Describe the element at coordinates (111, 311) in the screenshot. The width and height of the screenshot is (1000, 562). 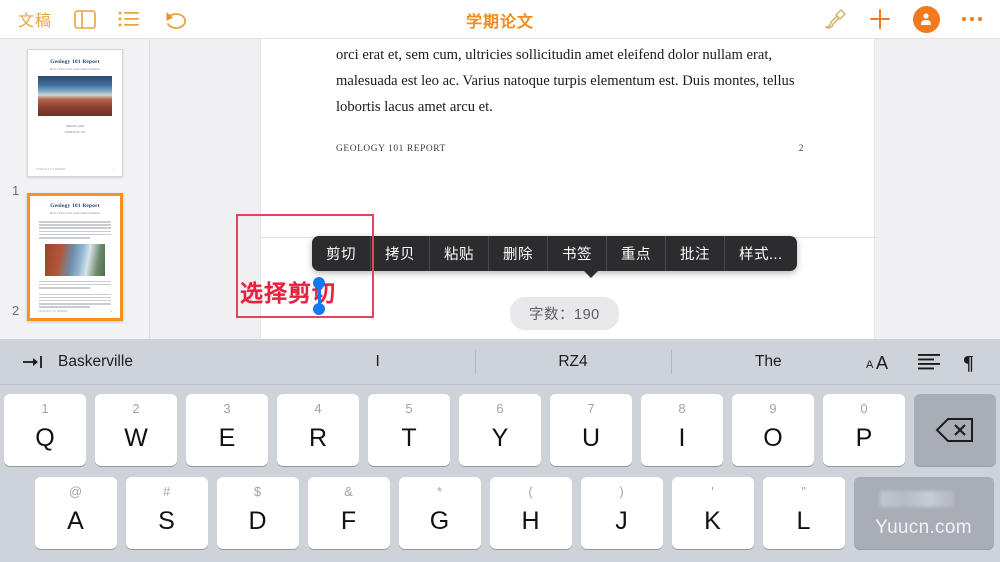
I see `thumb-footer-right: 2` at that location.